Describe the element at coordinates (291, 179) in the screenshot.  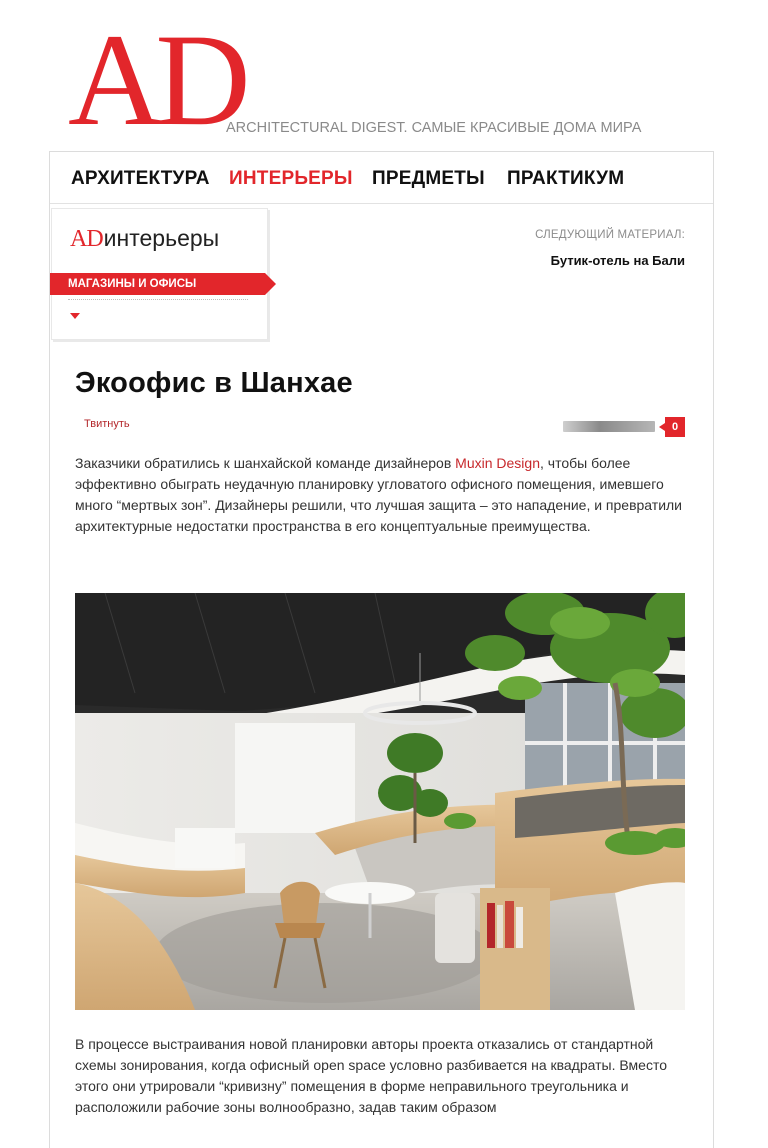
I see `nav-item-interiors: ИНТЕРЬЕРЫ` at that location.